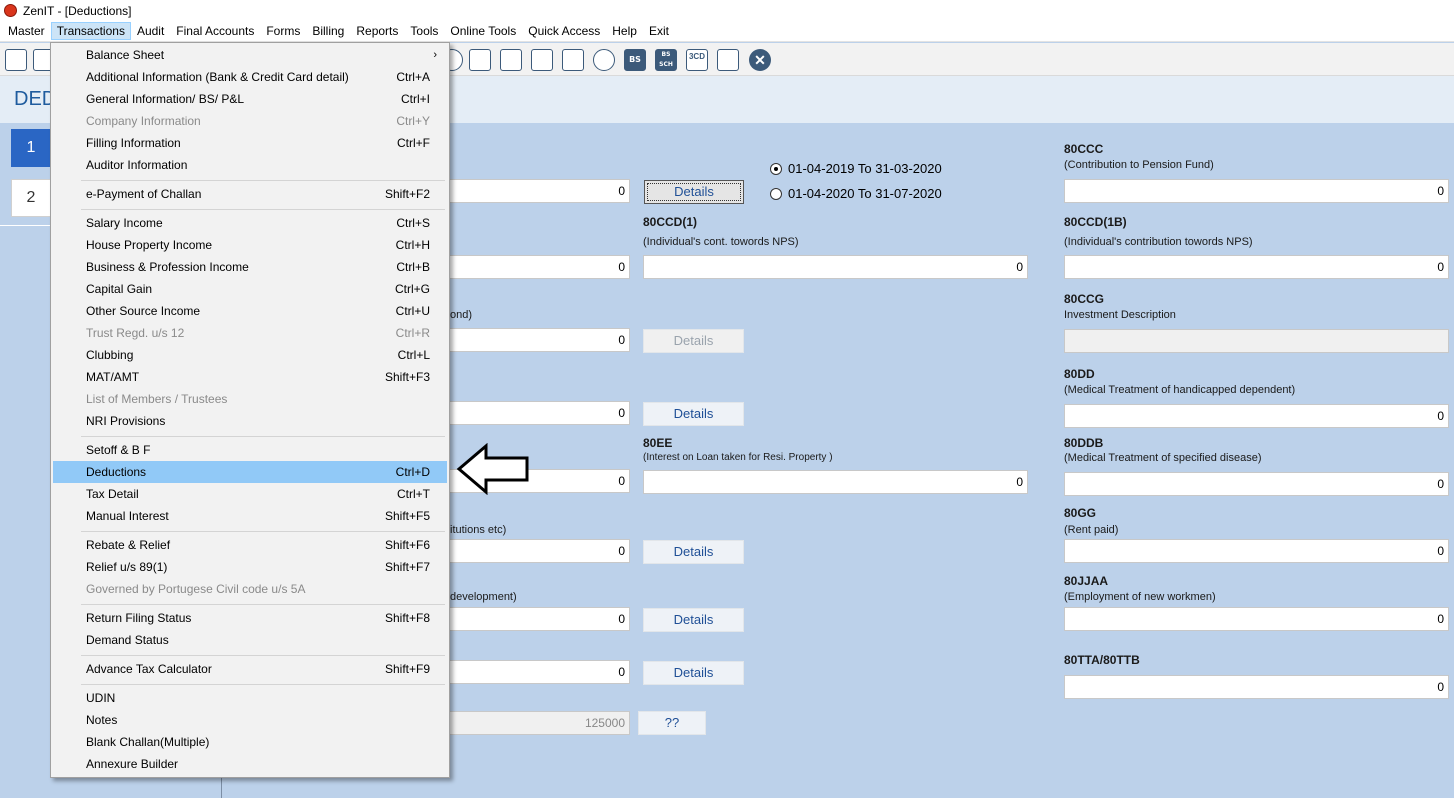 The width and height of the screenshot is (1454, 798). I want to click on menu-item-nri-provisions: NRI Provisions, so click(250, 421).